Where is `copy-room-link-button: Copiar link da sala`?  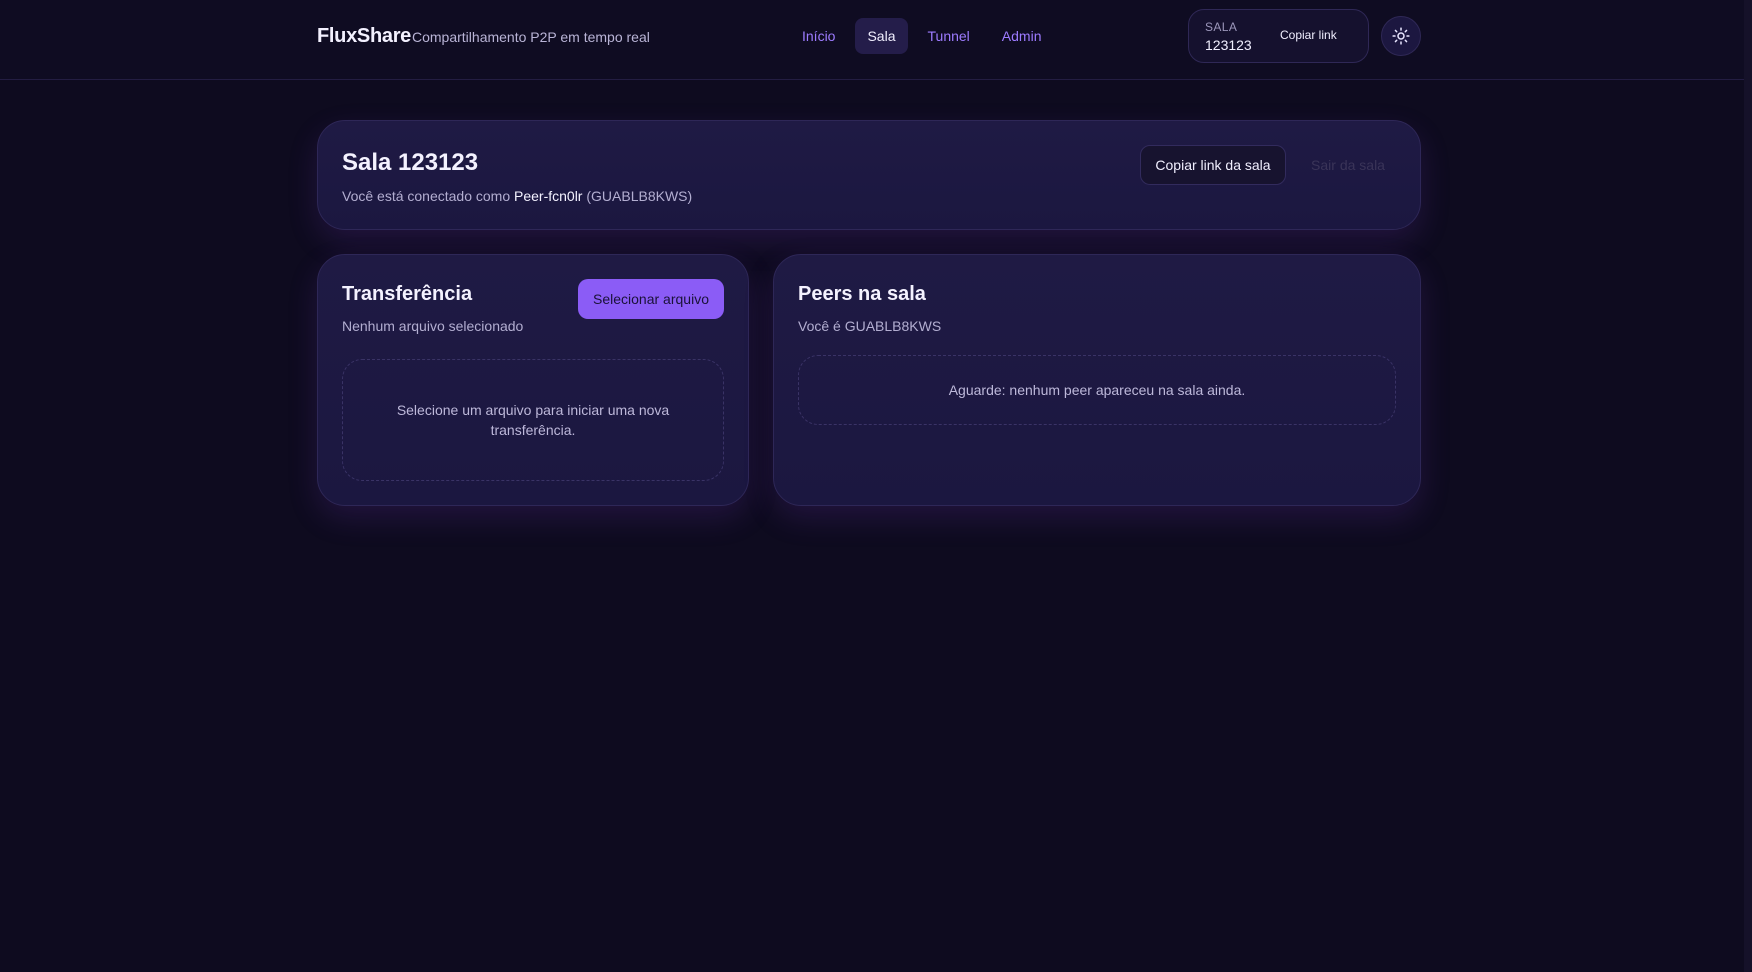 copy-room-link-button: Copiar link da sala is located at coordinates (1213, 165).